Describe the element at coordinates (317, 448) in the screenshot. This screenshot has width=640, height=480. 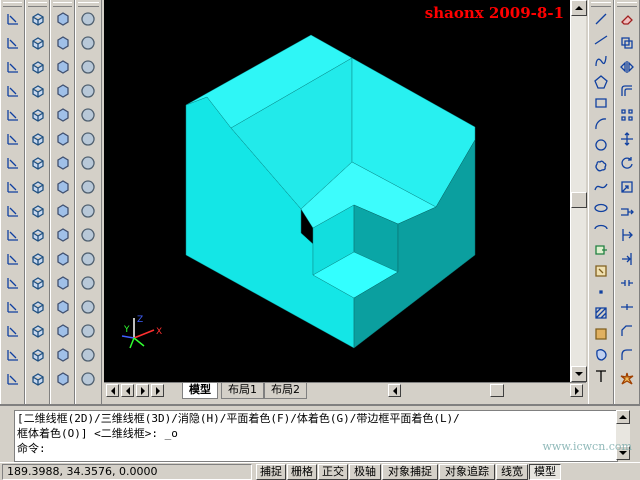
I see `command-prompt: 命令:` at that location.